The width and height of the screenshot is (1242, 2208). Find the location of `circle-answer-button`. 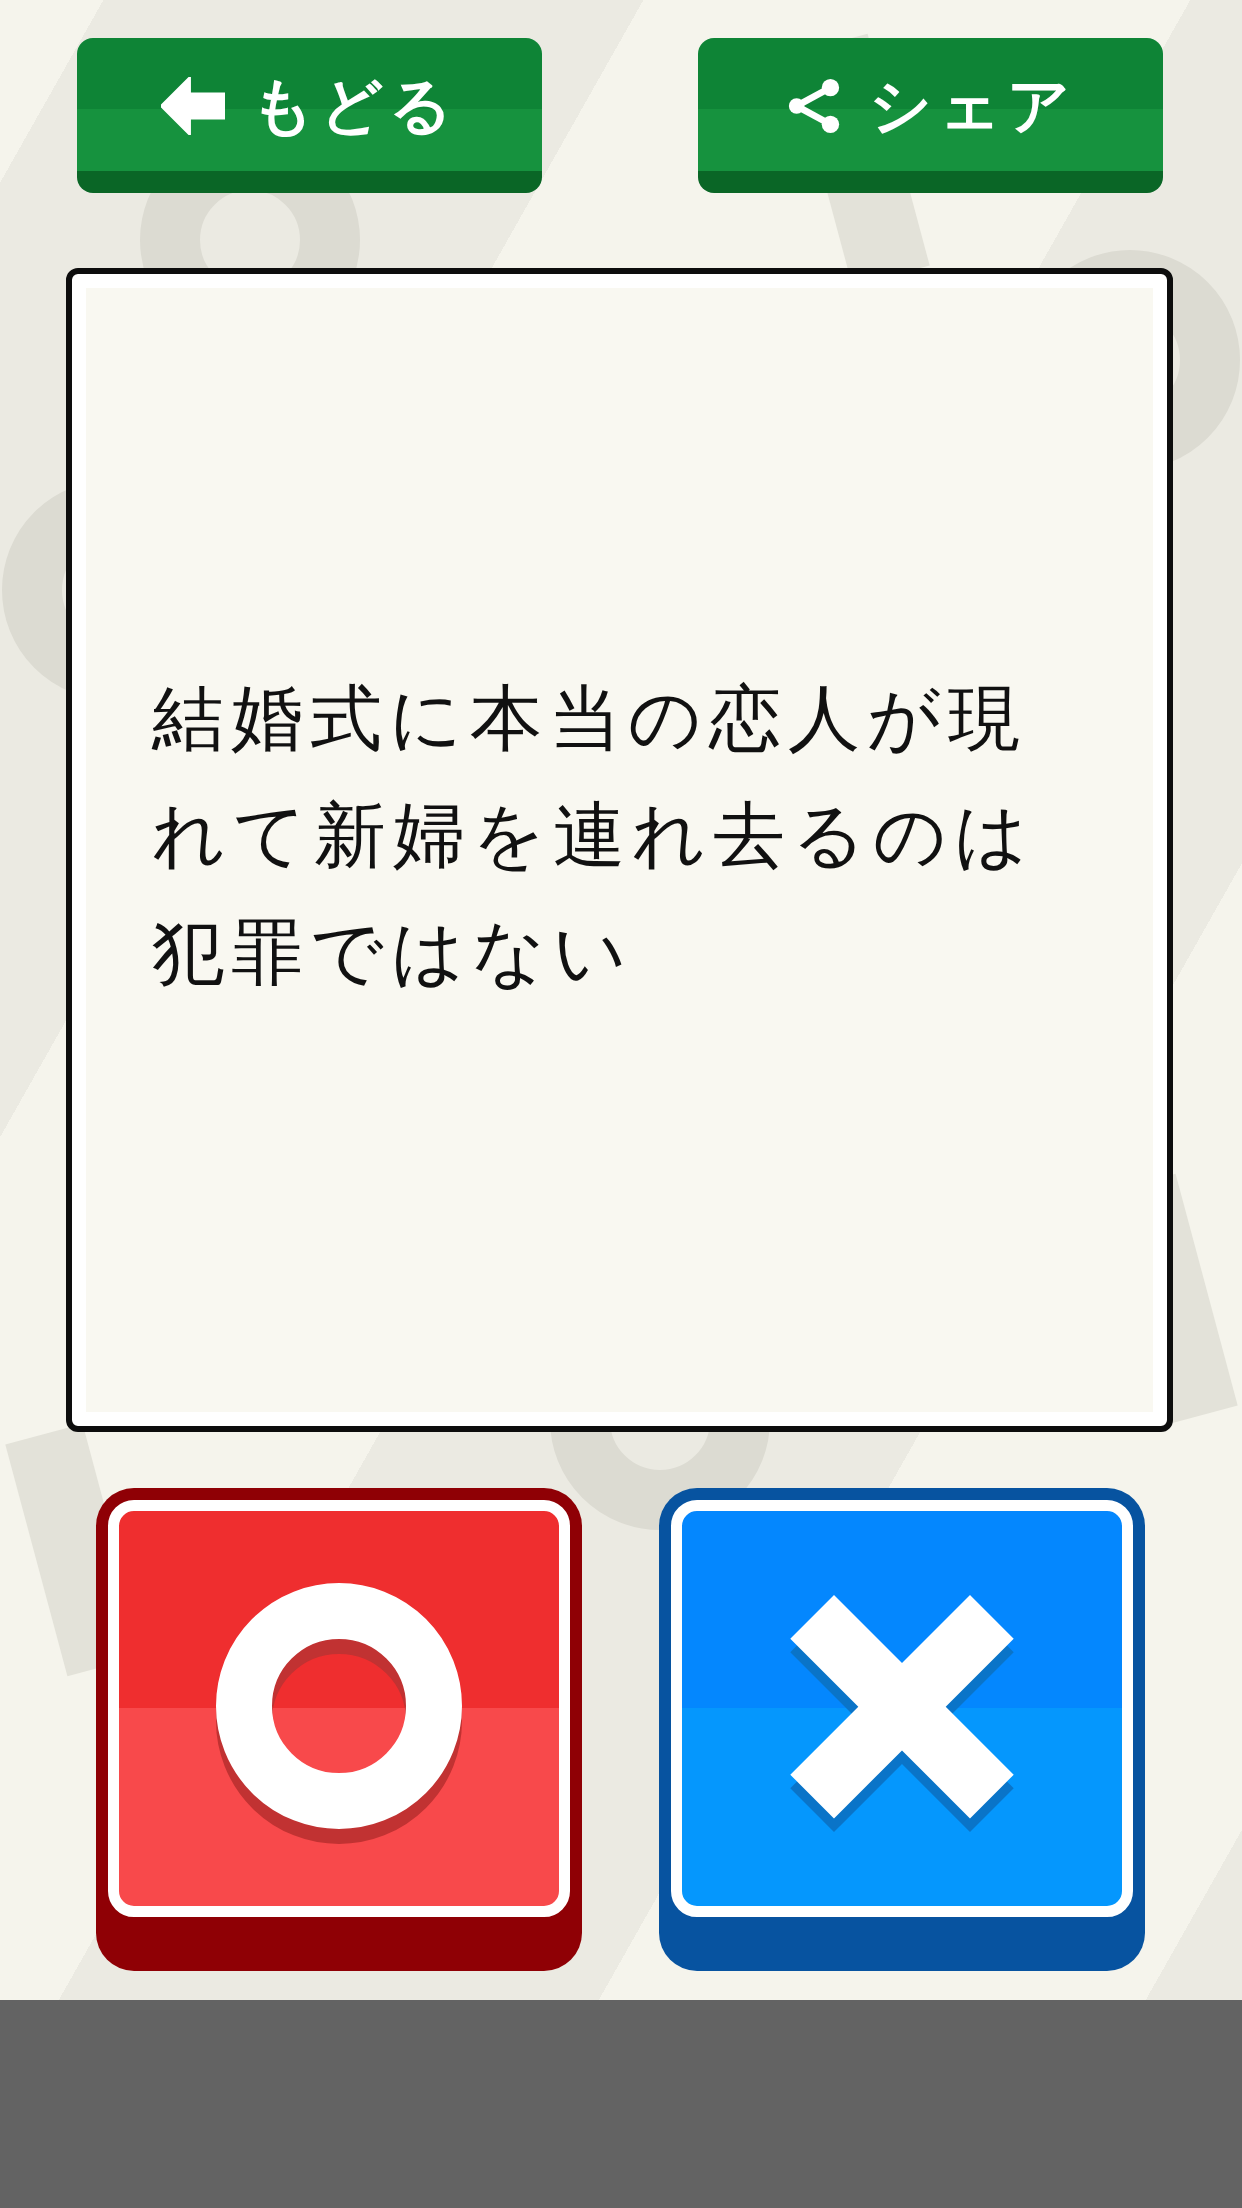

circle-answer-button is located at coordinates (339, 1729).